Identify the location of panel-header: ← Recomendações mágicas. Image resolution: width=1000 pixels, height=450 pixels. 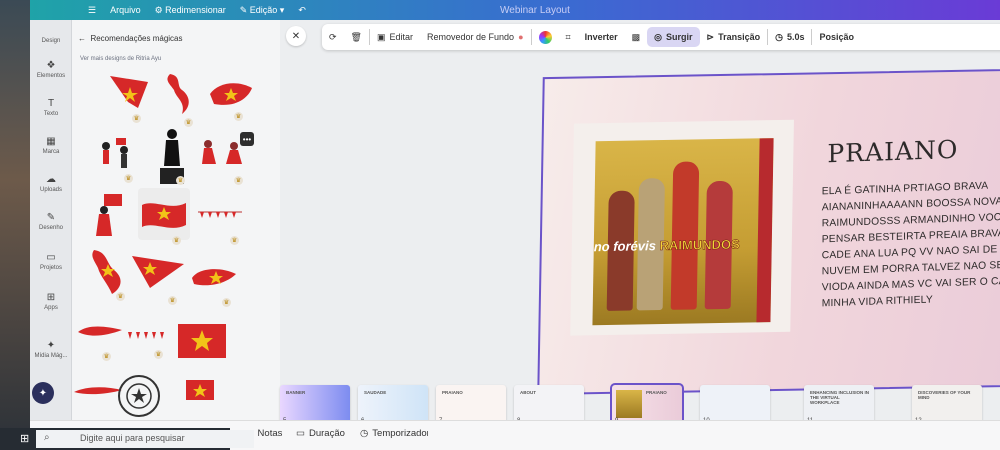
(130, 38).